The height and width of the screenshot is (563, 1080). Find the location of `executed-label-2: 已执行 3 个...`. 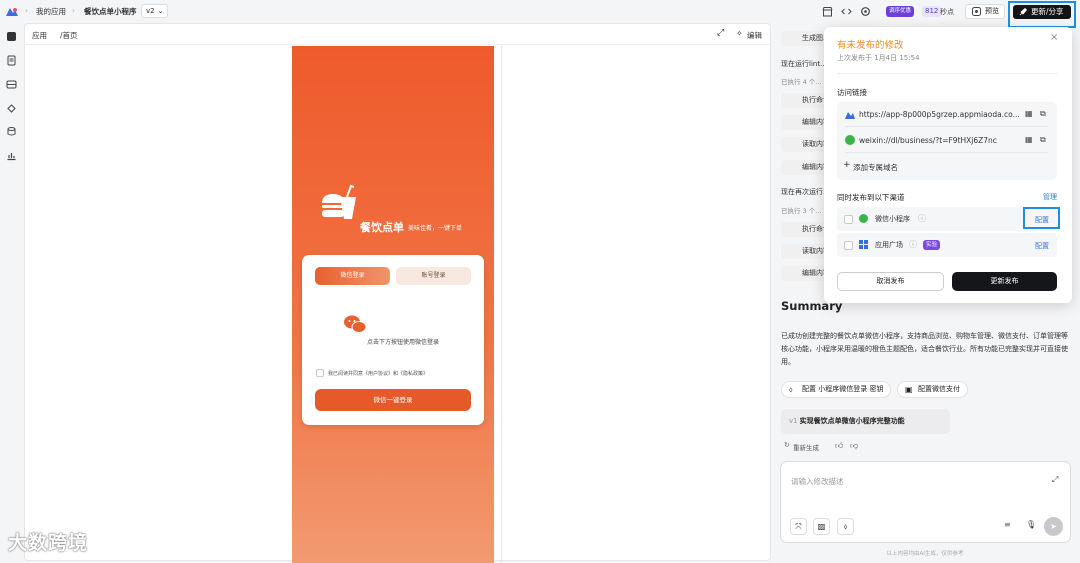

executed-label-2: 已执行 3 个... is located at coordinates (801, 210).